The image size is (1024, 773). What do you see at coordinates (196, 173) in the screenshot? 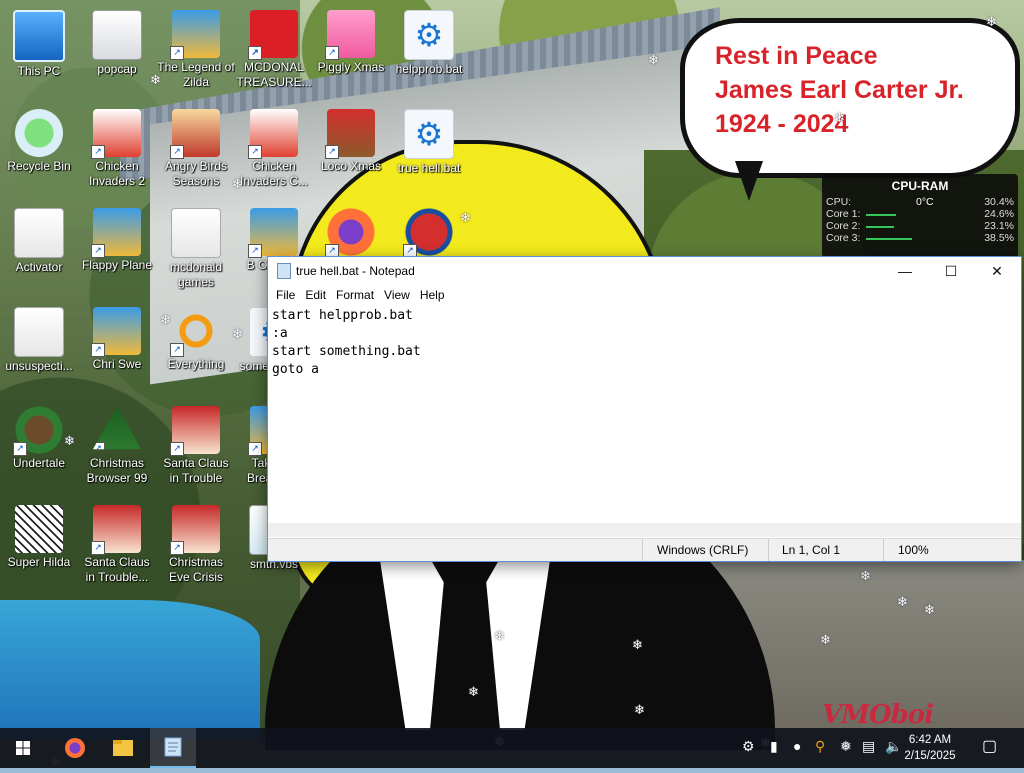
I see `desktop-icon-label: Angry Birds Seasons` at bounding box center [196, 173].